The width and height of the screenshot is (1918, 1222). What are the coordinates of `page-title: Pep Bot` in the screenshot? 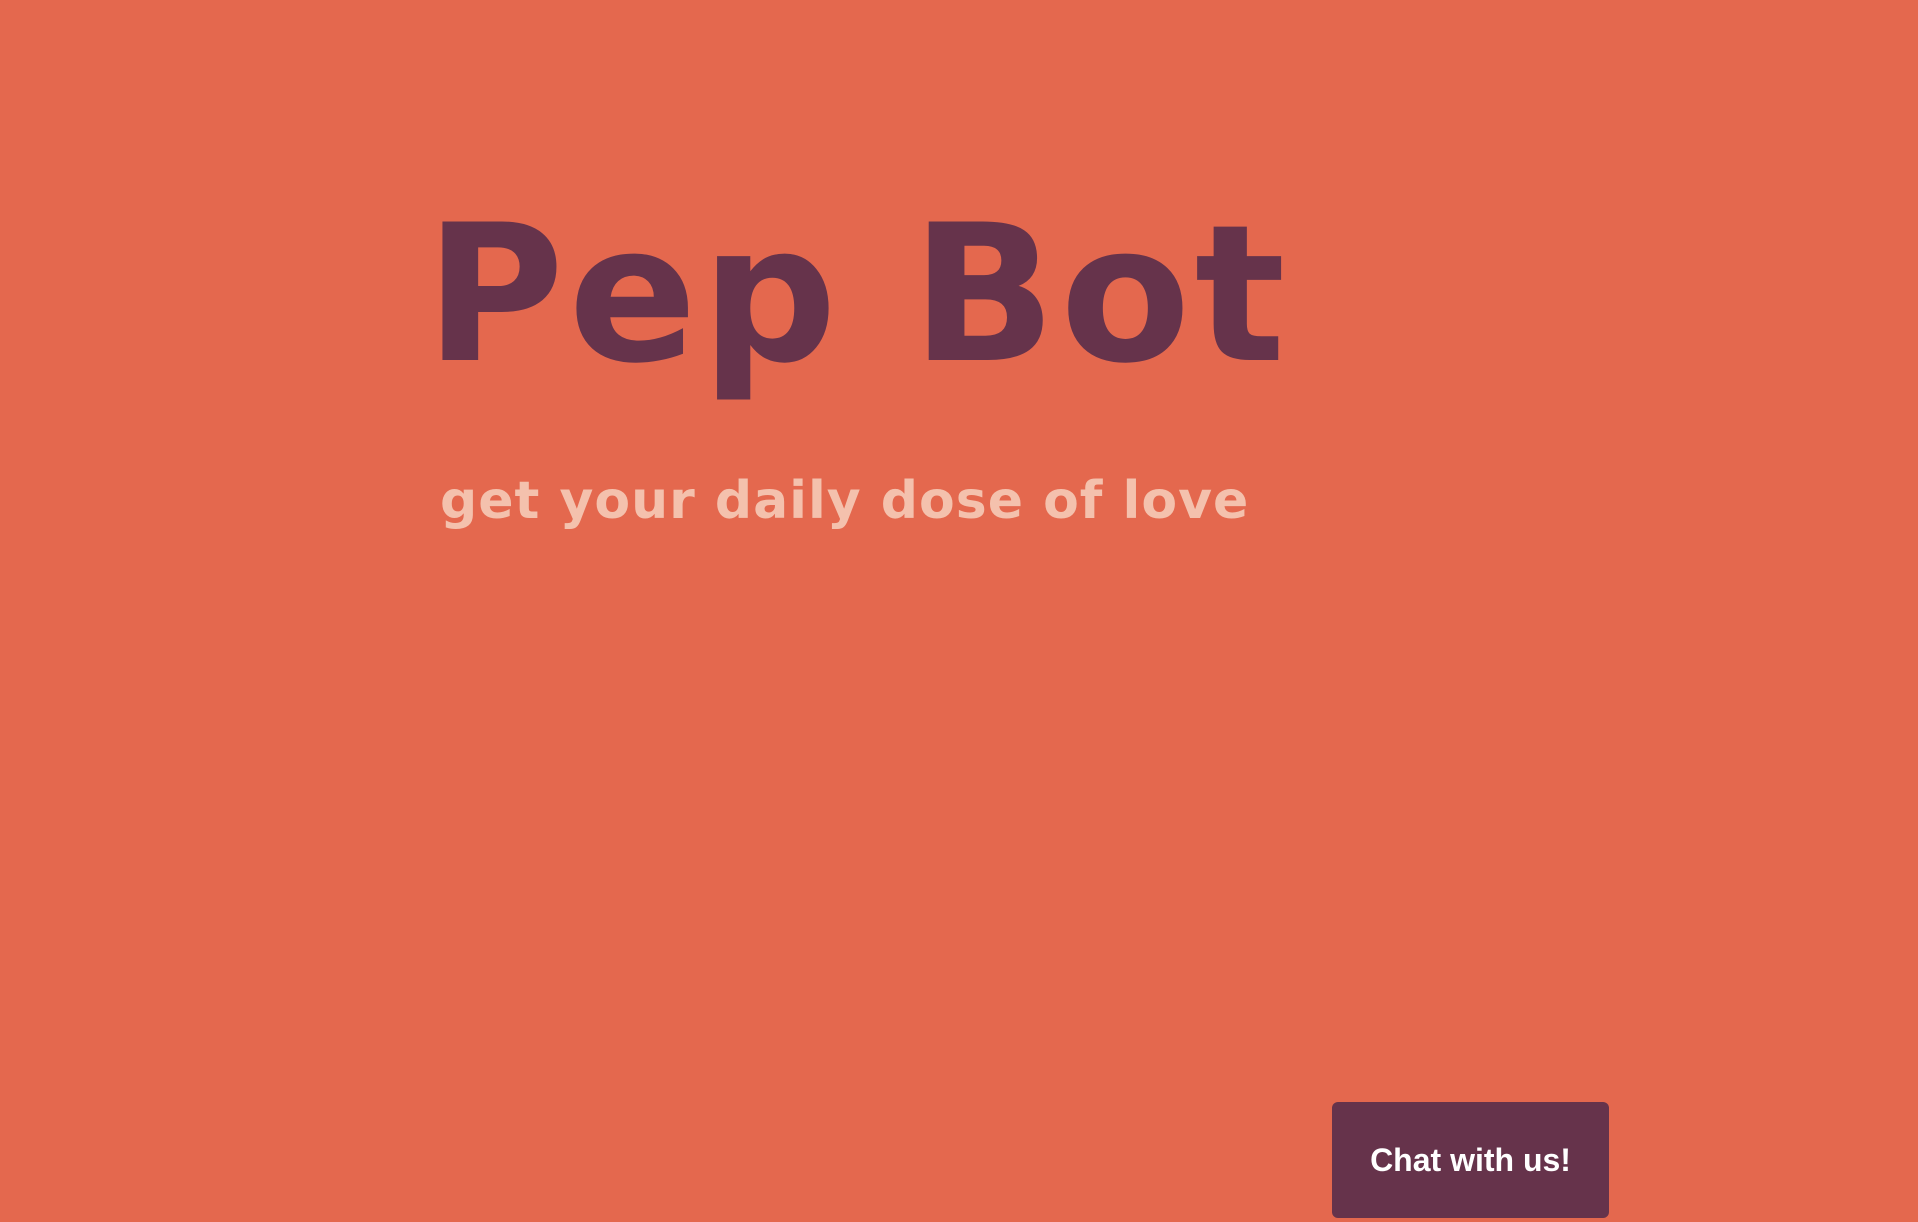 It's located at (857, 294).